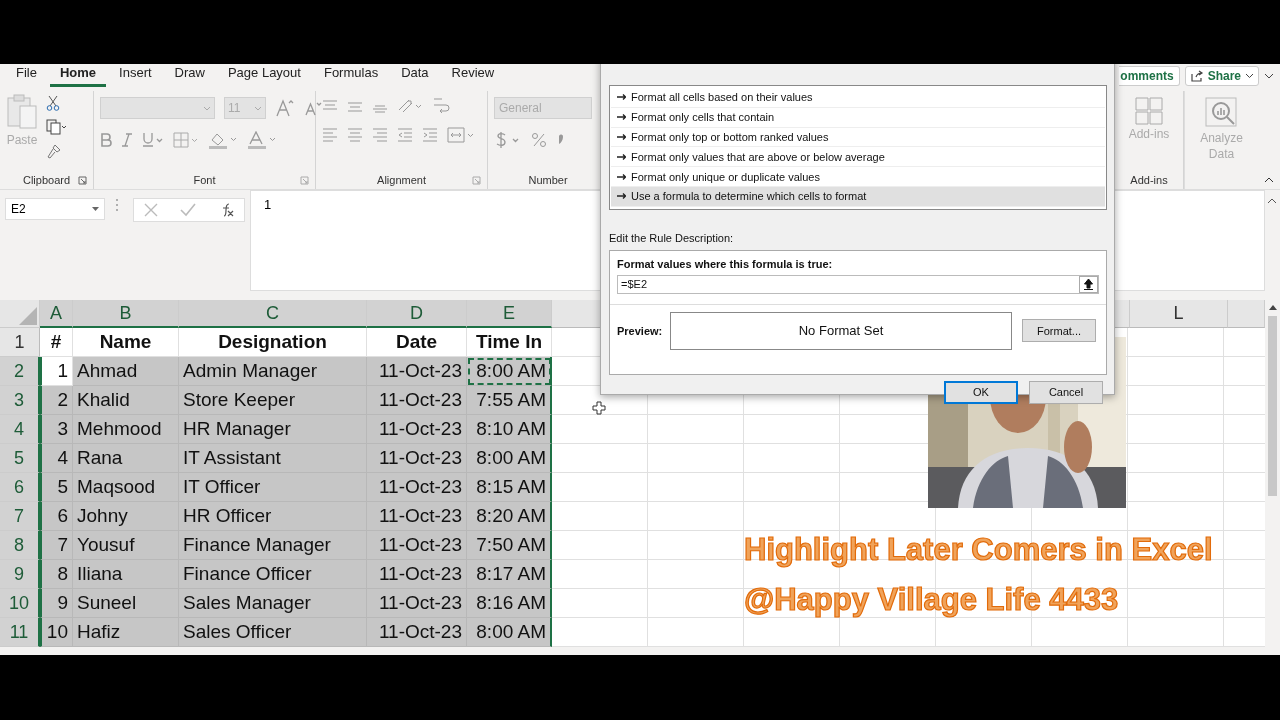  What do you see at coordinates (126, 429) in the screenshot?
I see `table-cell: Mehmood` at bounding box center [126, 429].